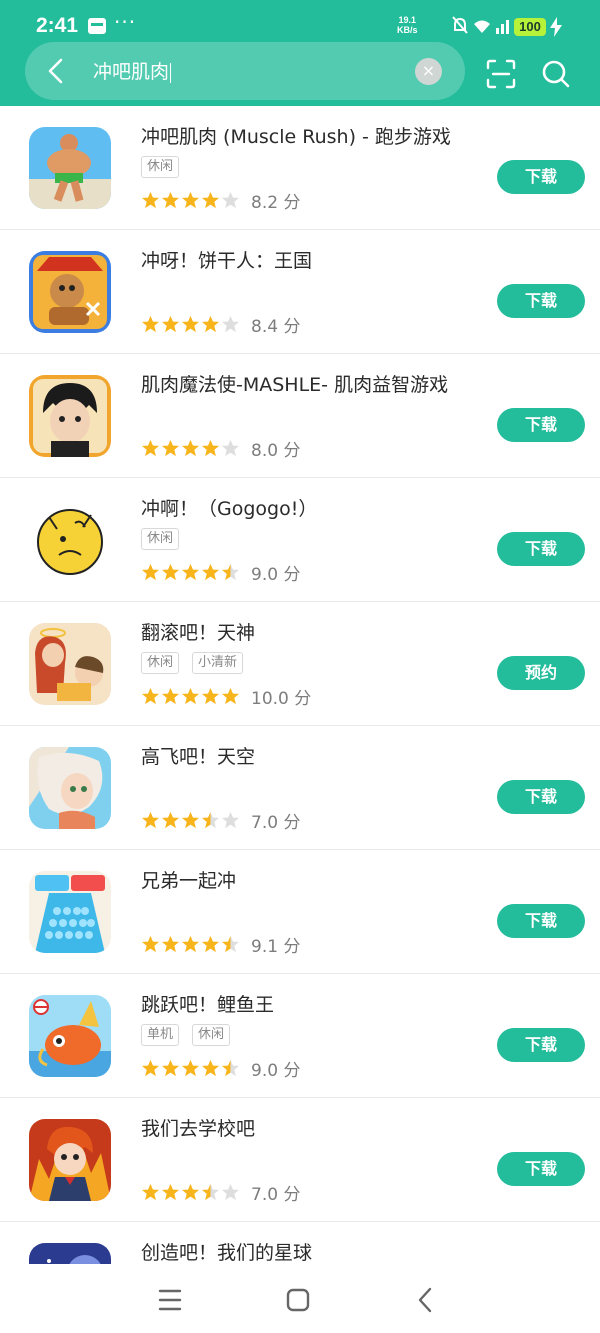 This screenshot has height=1333, width=600. What do you see at coordinates (300, 416) in the screenshot?
I see `list-item: 肌肉魔法使-MASHLE- 肌肉益智游戏 8.0 分 下载` at bounding box center [300, 416].